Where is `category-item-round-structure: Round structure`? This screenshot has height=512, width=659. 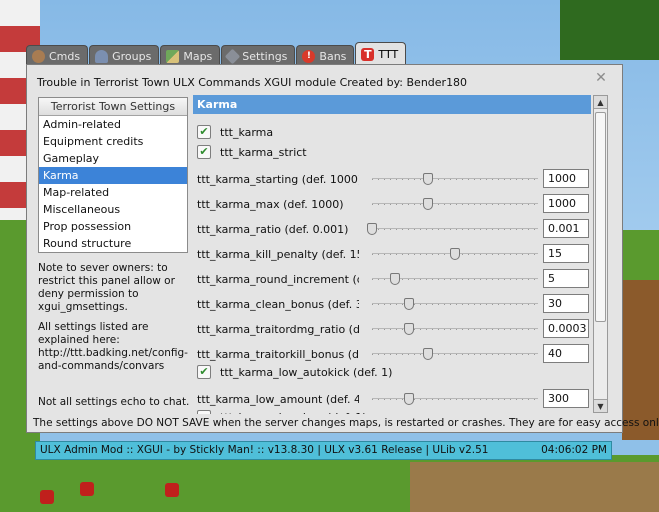 category-item-round-structure: Round structure is located at coordinates (113, 243).